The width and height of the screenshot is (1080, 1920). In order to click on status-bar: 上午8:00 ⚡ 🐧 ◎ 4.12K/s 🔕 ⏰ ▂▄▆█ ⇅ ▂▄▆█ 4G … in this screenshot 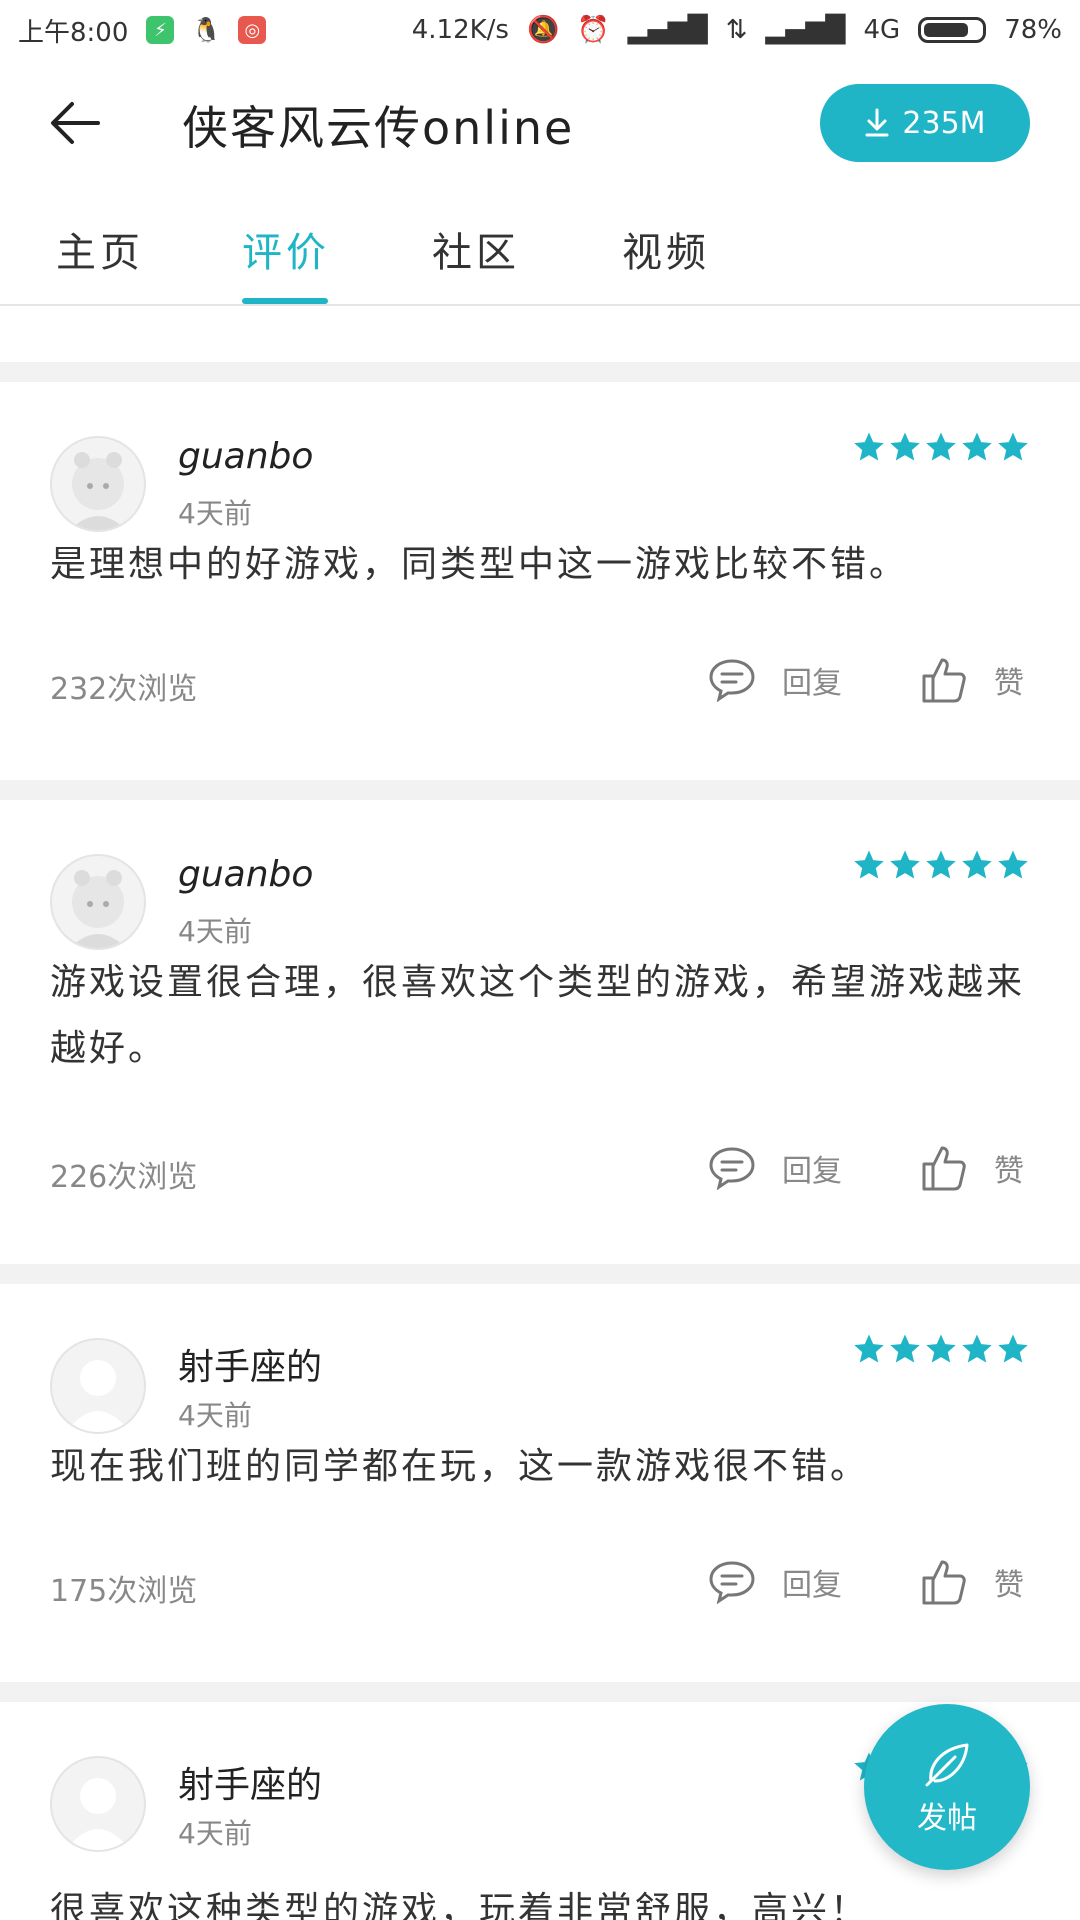, I will do `click(540, 30)`.